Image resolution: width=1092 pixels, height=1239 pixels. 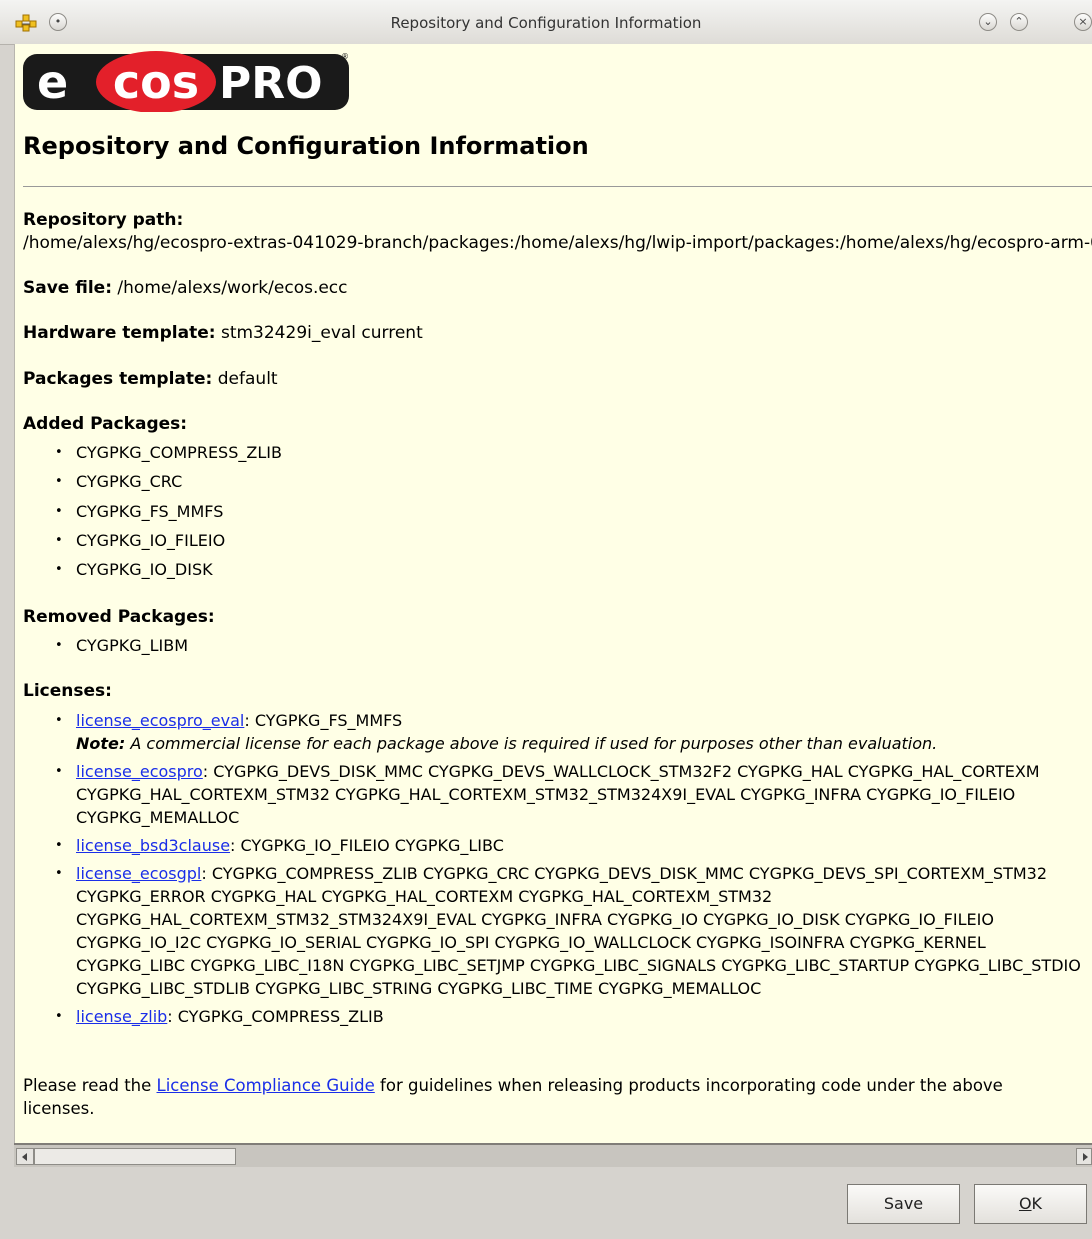 What do you see at coordinates (988, 22) in the screenshot?
I see `minimize-icon: ⌄` at bounding box center [988, 22].